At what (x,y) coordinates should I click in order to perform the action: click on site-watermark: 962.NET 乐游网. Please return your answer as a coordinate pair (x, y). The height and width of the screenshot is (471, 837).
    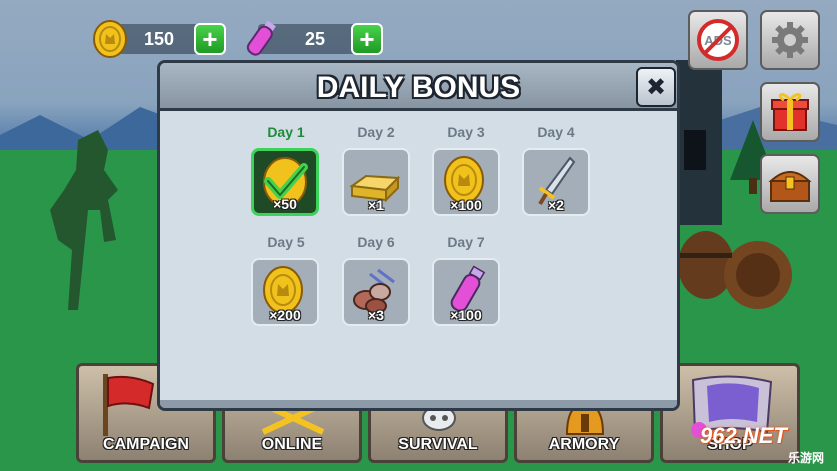
    Looking at the image, I should click on (767, 443).